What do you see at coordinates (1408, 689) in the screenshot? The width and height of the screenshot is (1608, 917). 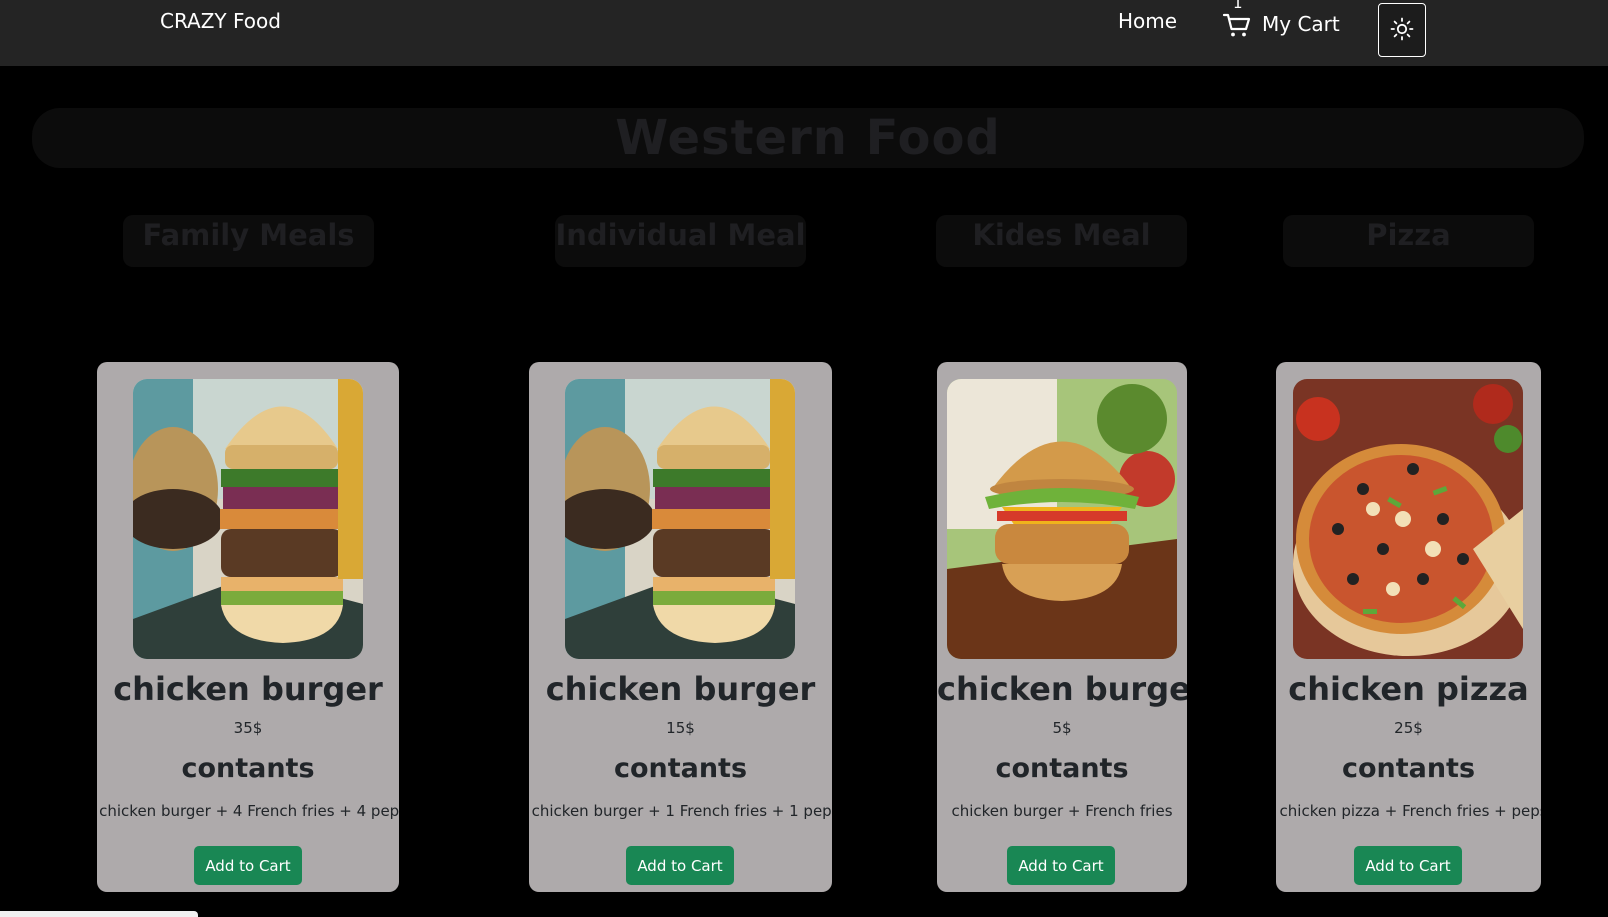 I see `card-title: chicken pizza` at bounding box center [1408, 689].